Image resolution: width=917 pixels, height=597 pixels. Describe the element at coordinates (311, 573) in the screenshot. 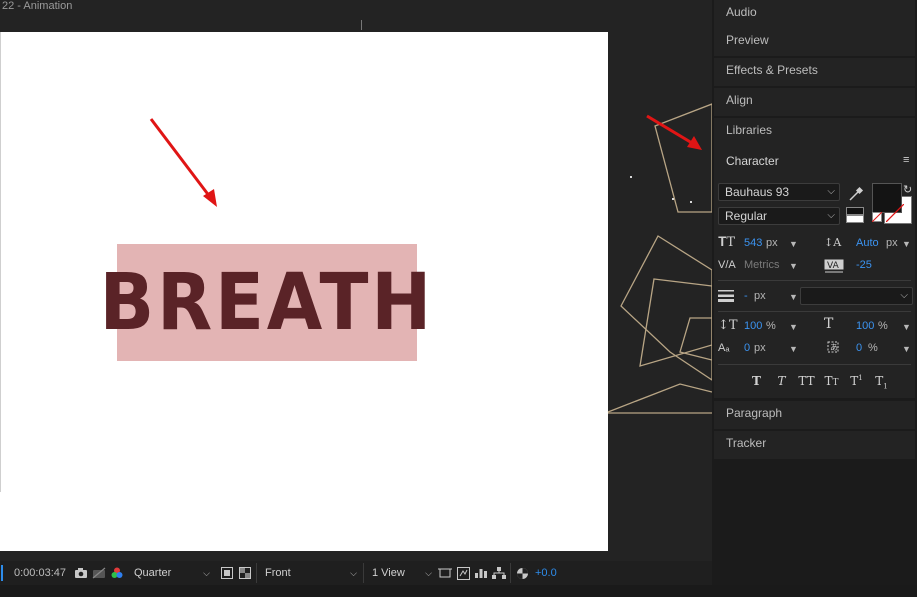

I see `3d-view-dropdown: Front ⌵` at that location.